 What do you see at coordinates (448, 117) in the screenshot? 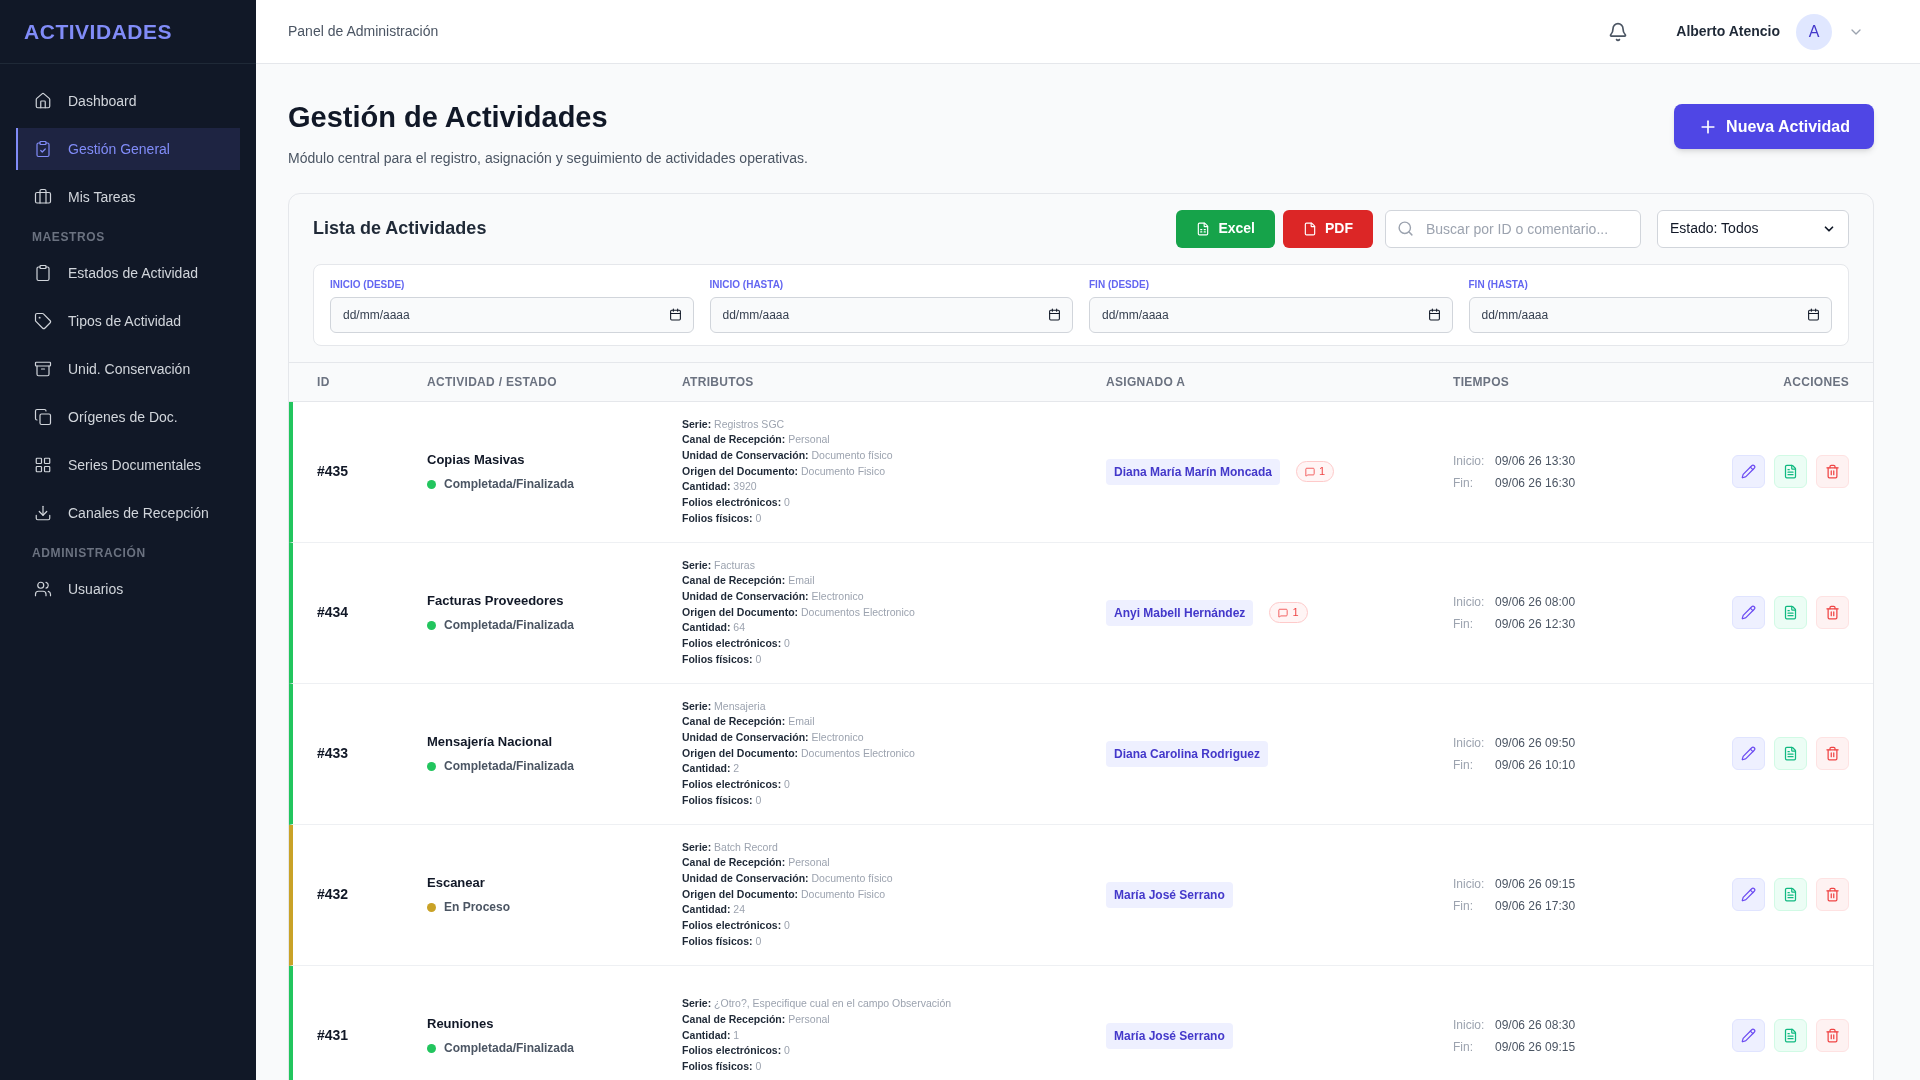
I see `page-title: Gestión de Actividades` at bounding box center [448, 117].